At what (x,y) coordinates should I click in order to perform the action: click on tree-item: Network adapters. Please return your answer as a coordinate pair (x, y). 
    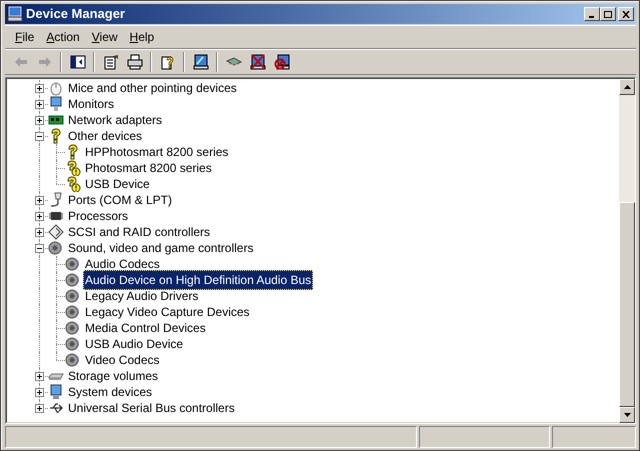
    Looking at the image, I should click on (115, 120).